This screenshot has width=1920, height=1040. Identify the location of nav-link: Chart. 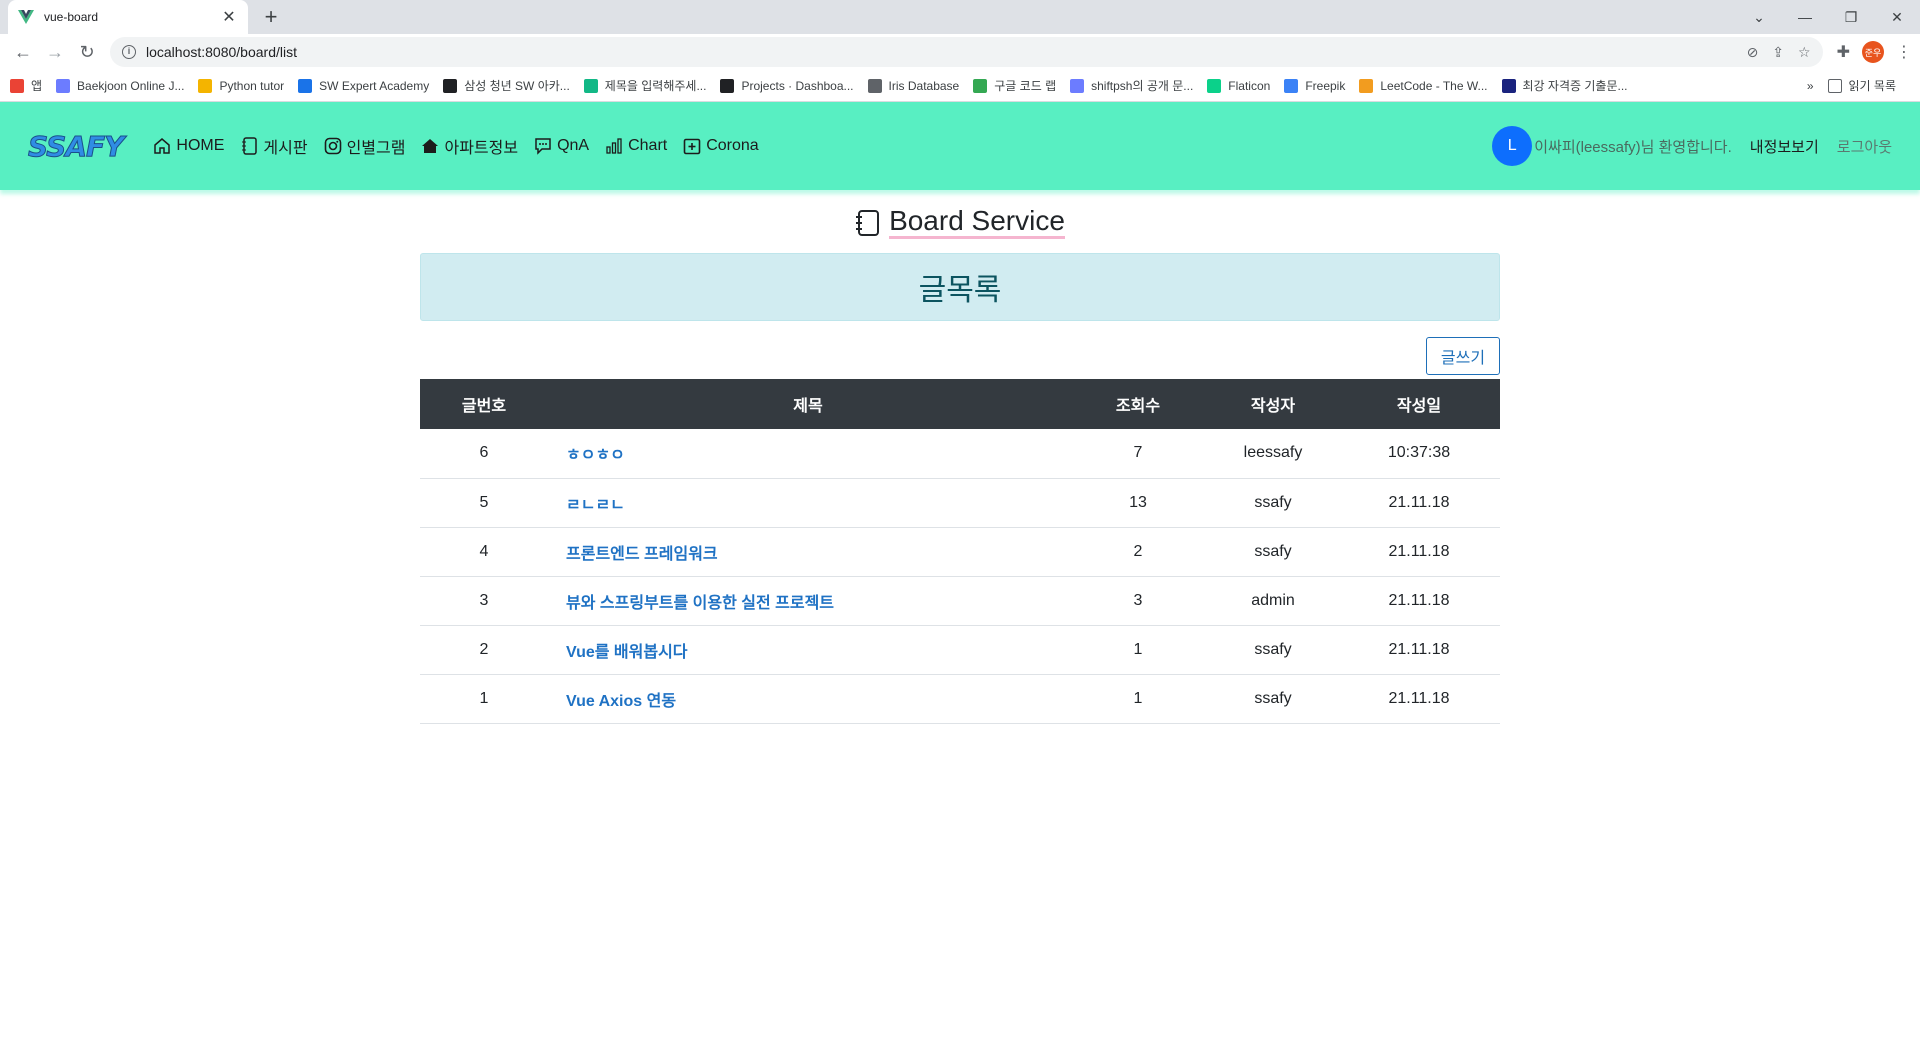
(636, 146).